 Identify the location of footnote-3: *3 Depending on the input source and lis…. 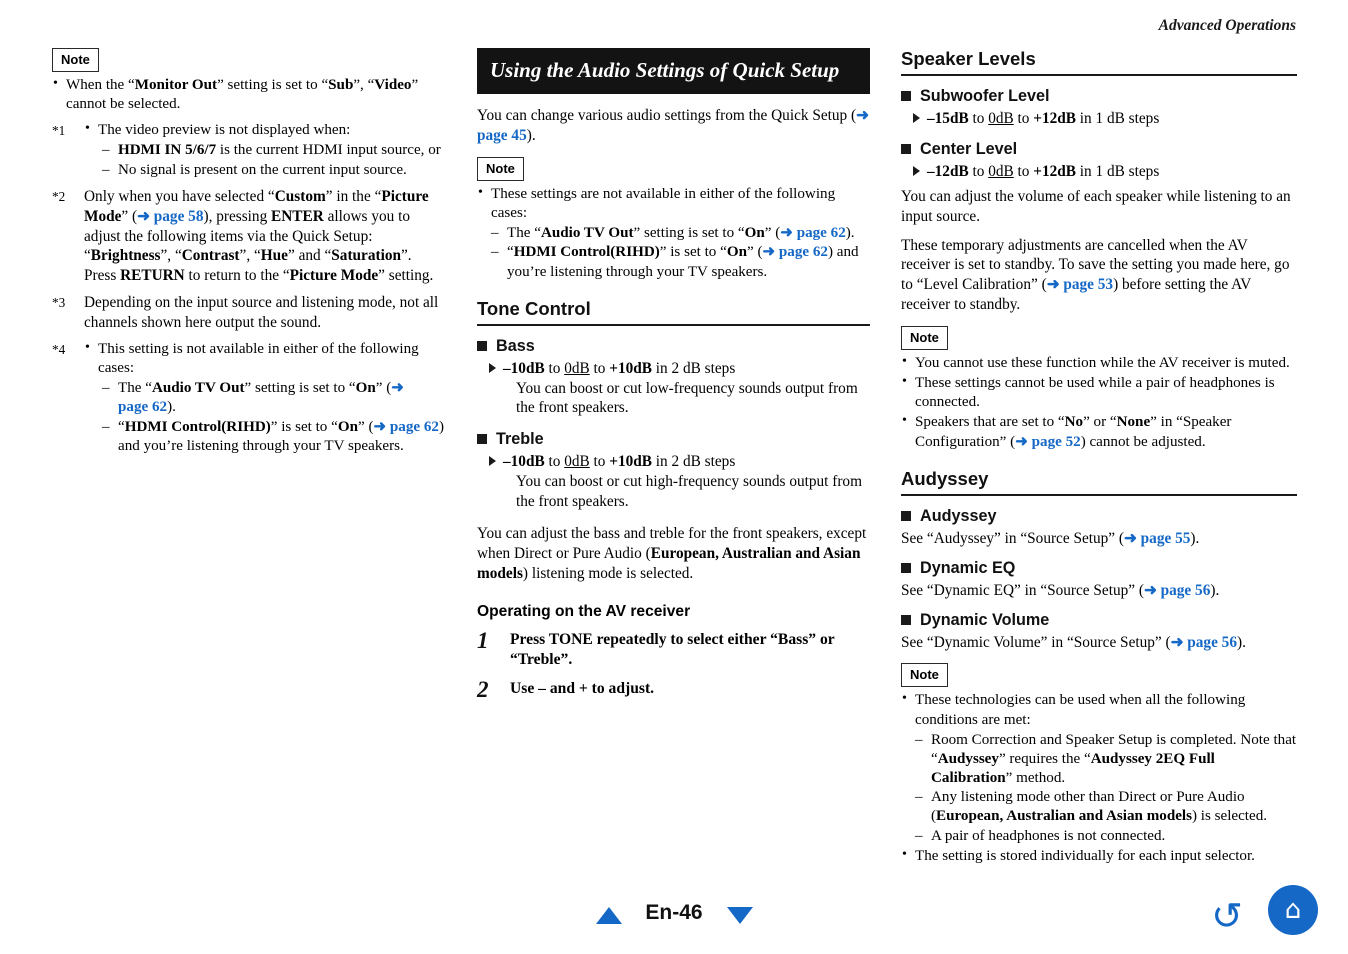
(245, 313).